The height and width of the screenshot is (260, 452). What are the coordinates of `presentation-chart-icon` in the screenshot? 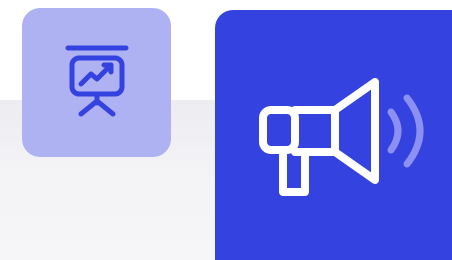 It's located at (96, 80).